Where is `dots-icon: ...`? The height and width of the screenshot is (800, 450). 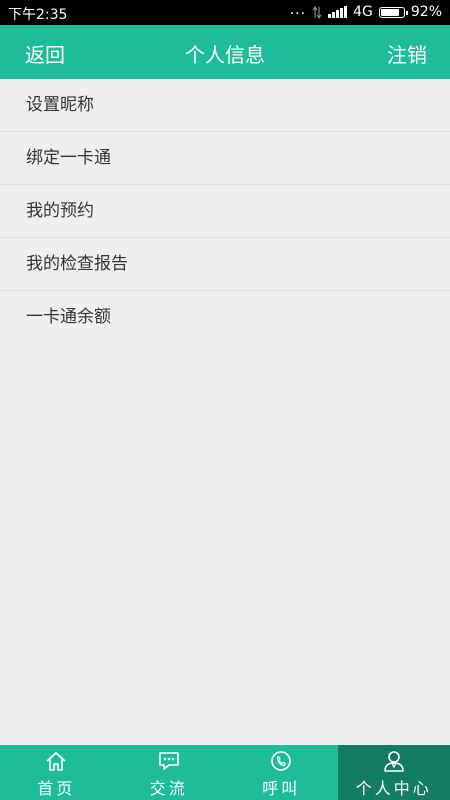 dots-icon: ... is located at coordinates (298, 10).